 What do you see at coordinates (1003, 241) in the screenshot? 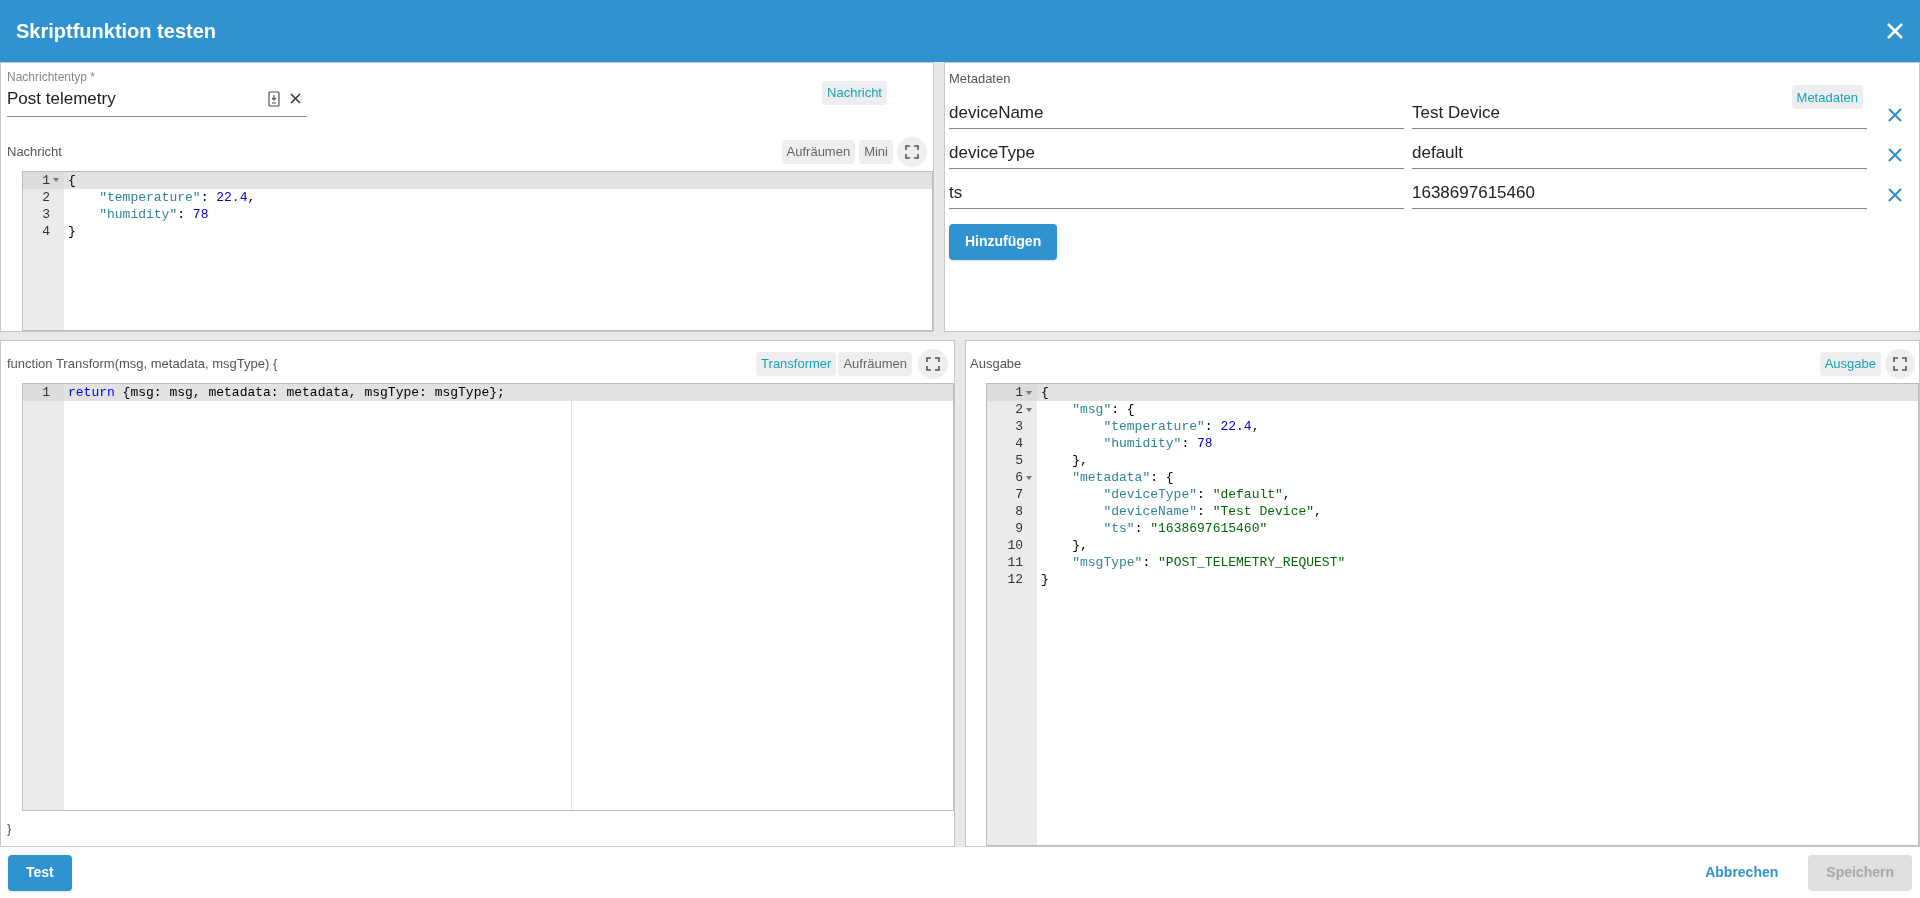
I see `add-button: Hinzufügen` at bounding box center [1003, 241].